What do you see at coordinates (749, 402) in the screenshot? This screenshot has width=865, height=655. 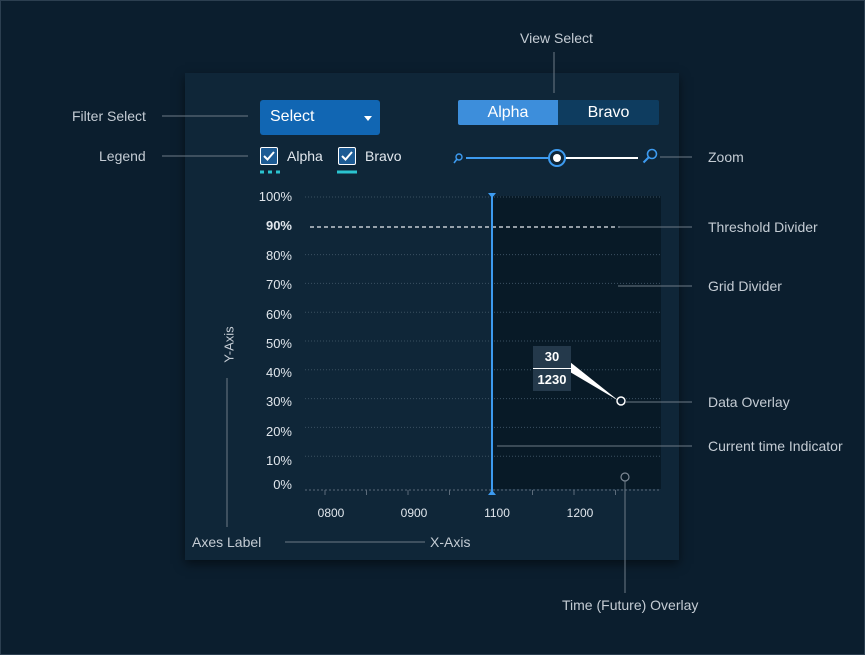 I see `callout-data-overlay: Data Overlay` at bounding box center [749, 402].